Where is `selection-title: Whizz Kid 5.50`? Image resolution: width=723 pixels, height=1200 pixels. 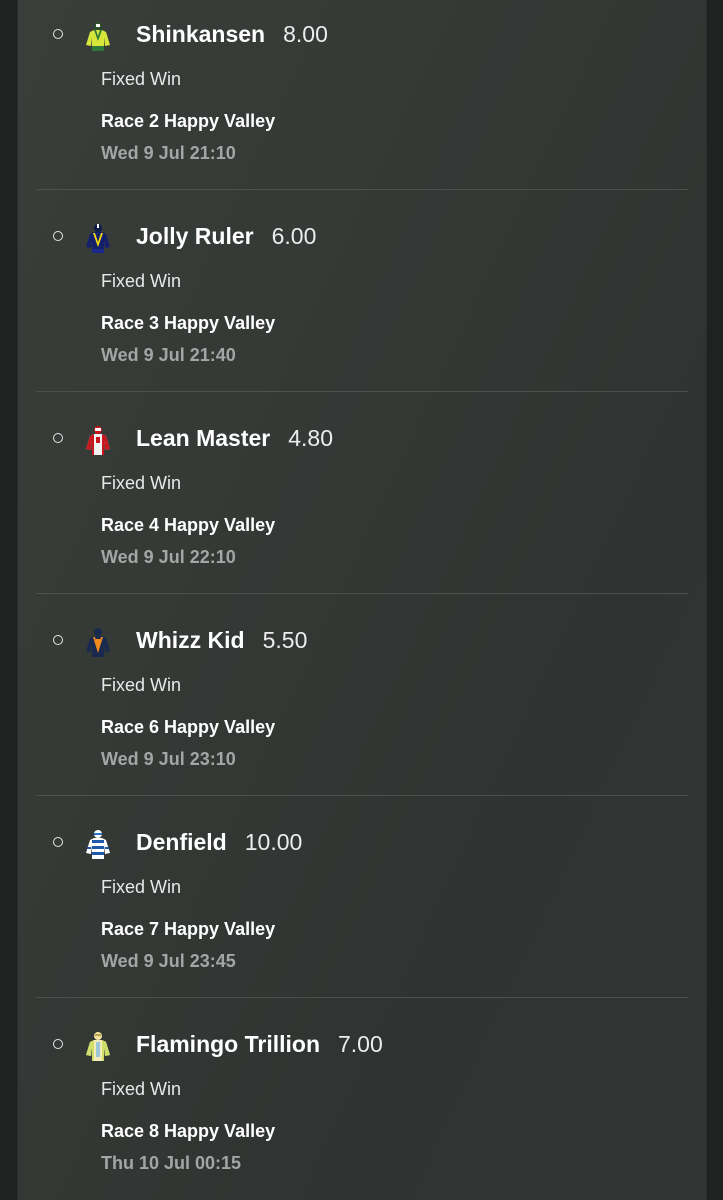 selection-title: Whizz Kid 5.50 is located at coordinates (221, 640).